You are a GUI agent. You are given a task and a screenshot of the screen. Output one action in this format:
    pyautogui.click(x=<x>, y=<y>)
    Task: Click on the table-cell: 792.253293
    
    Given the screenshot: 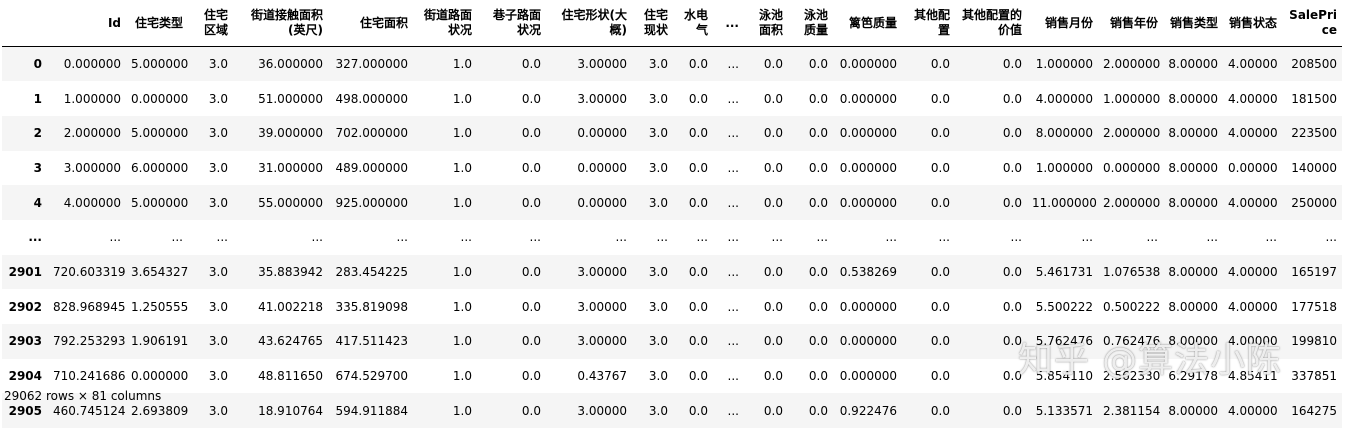 What is the action you would take?
    pyautogui.click(x=87, y=341)
    